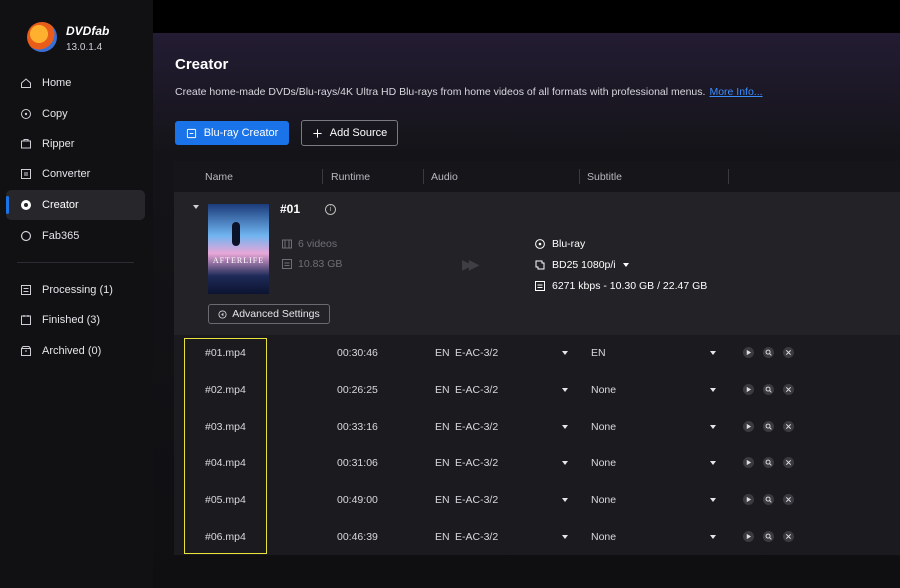 This screenshot has height=588, width=900. What do you see at coordinates (537, 427) in the screenshot?
I see `file-row: #03.mp4 00:33:16 EN E-AC-3/2 None` at bounding box center [537, 427].